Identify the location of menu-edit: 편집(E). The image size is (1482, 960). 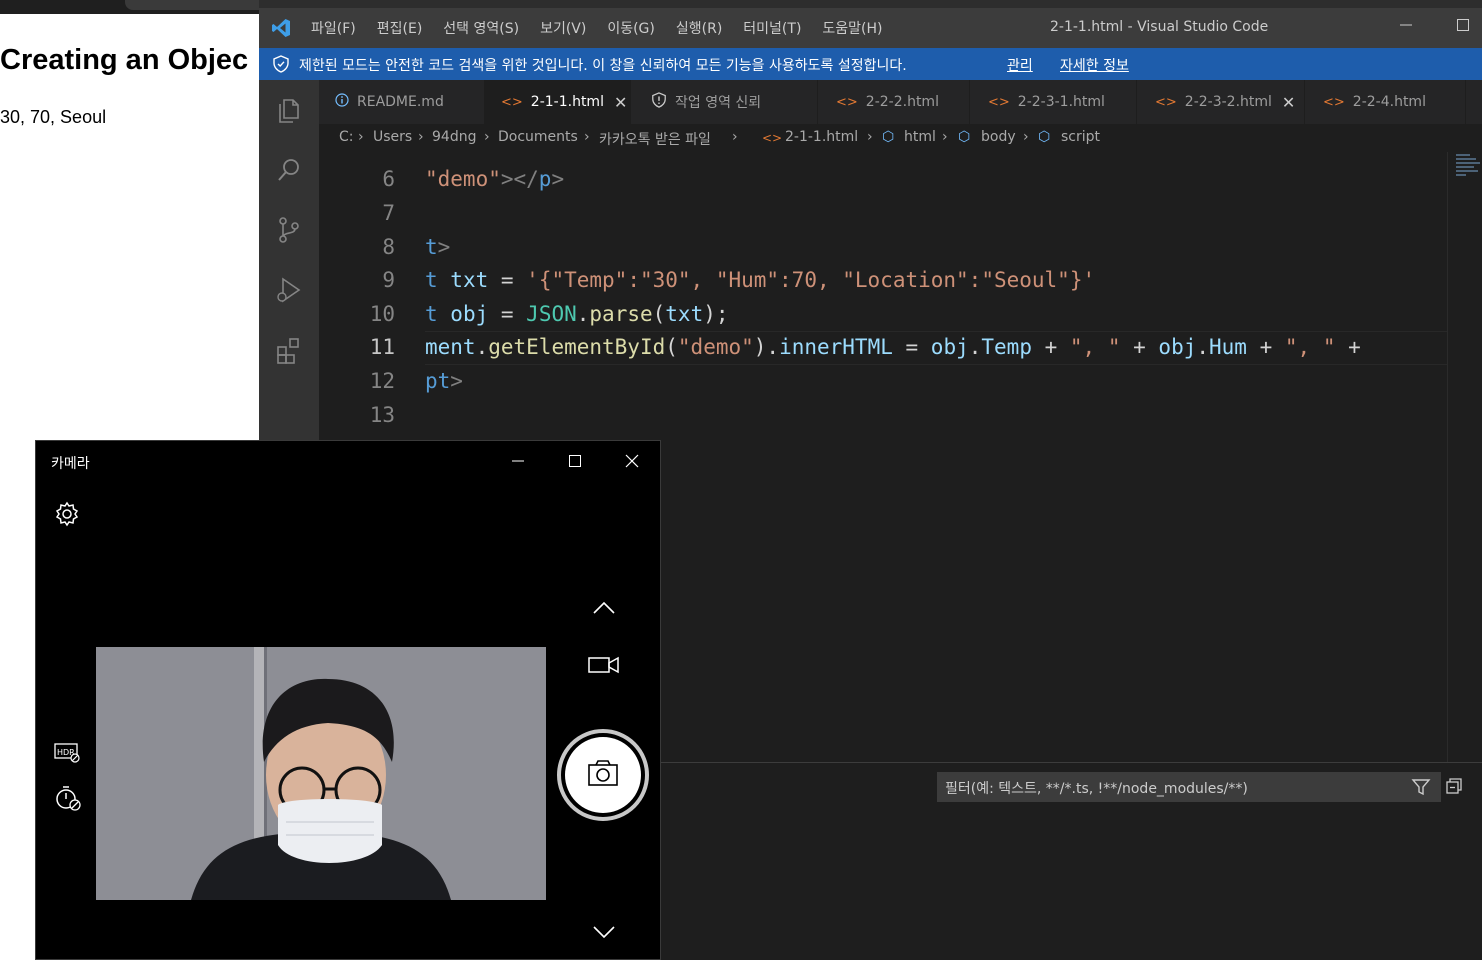
(400, 28).